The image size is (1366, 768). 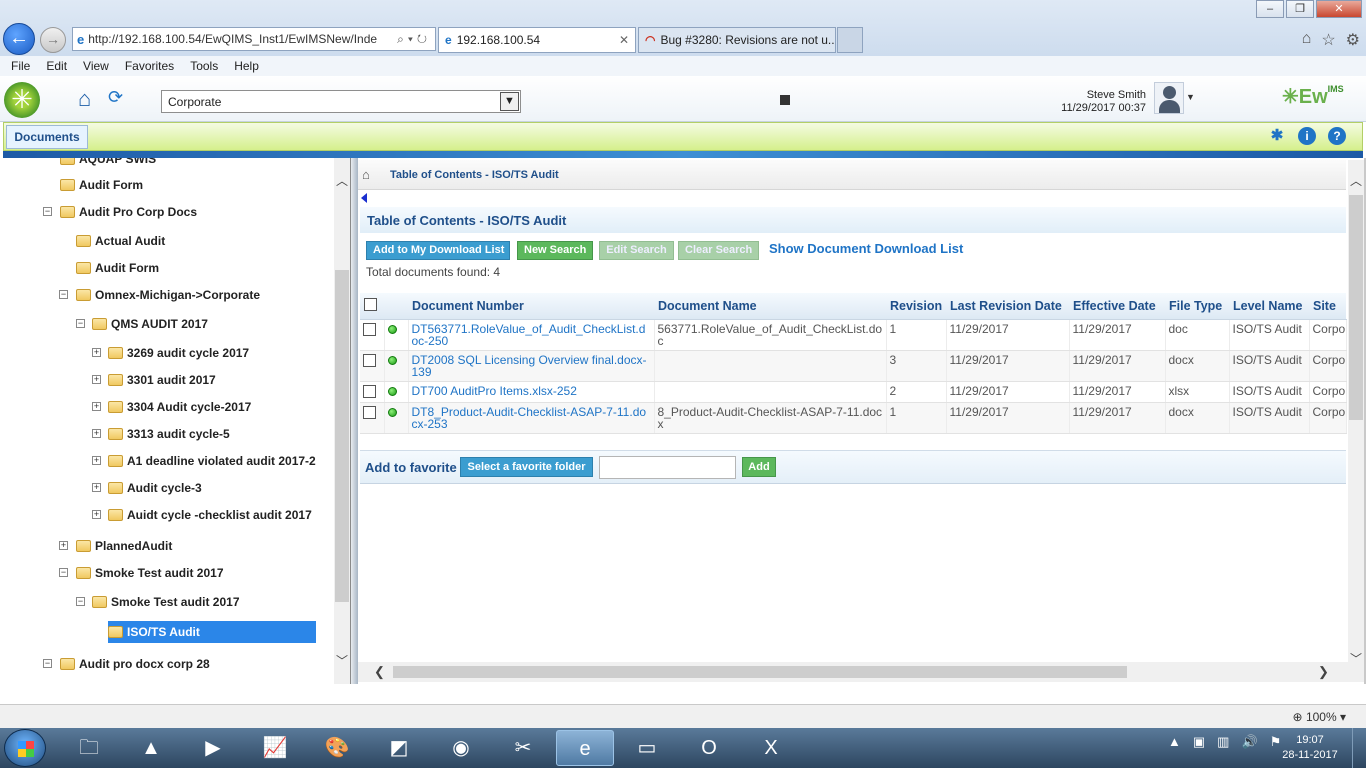 What do you see at coordinates (168, 295) in the screenshot?
I see `tree-node: Omnex-Michigan->Corporate` at bounding box center [168, 295].